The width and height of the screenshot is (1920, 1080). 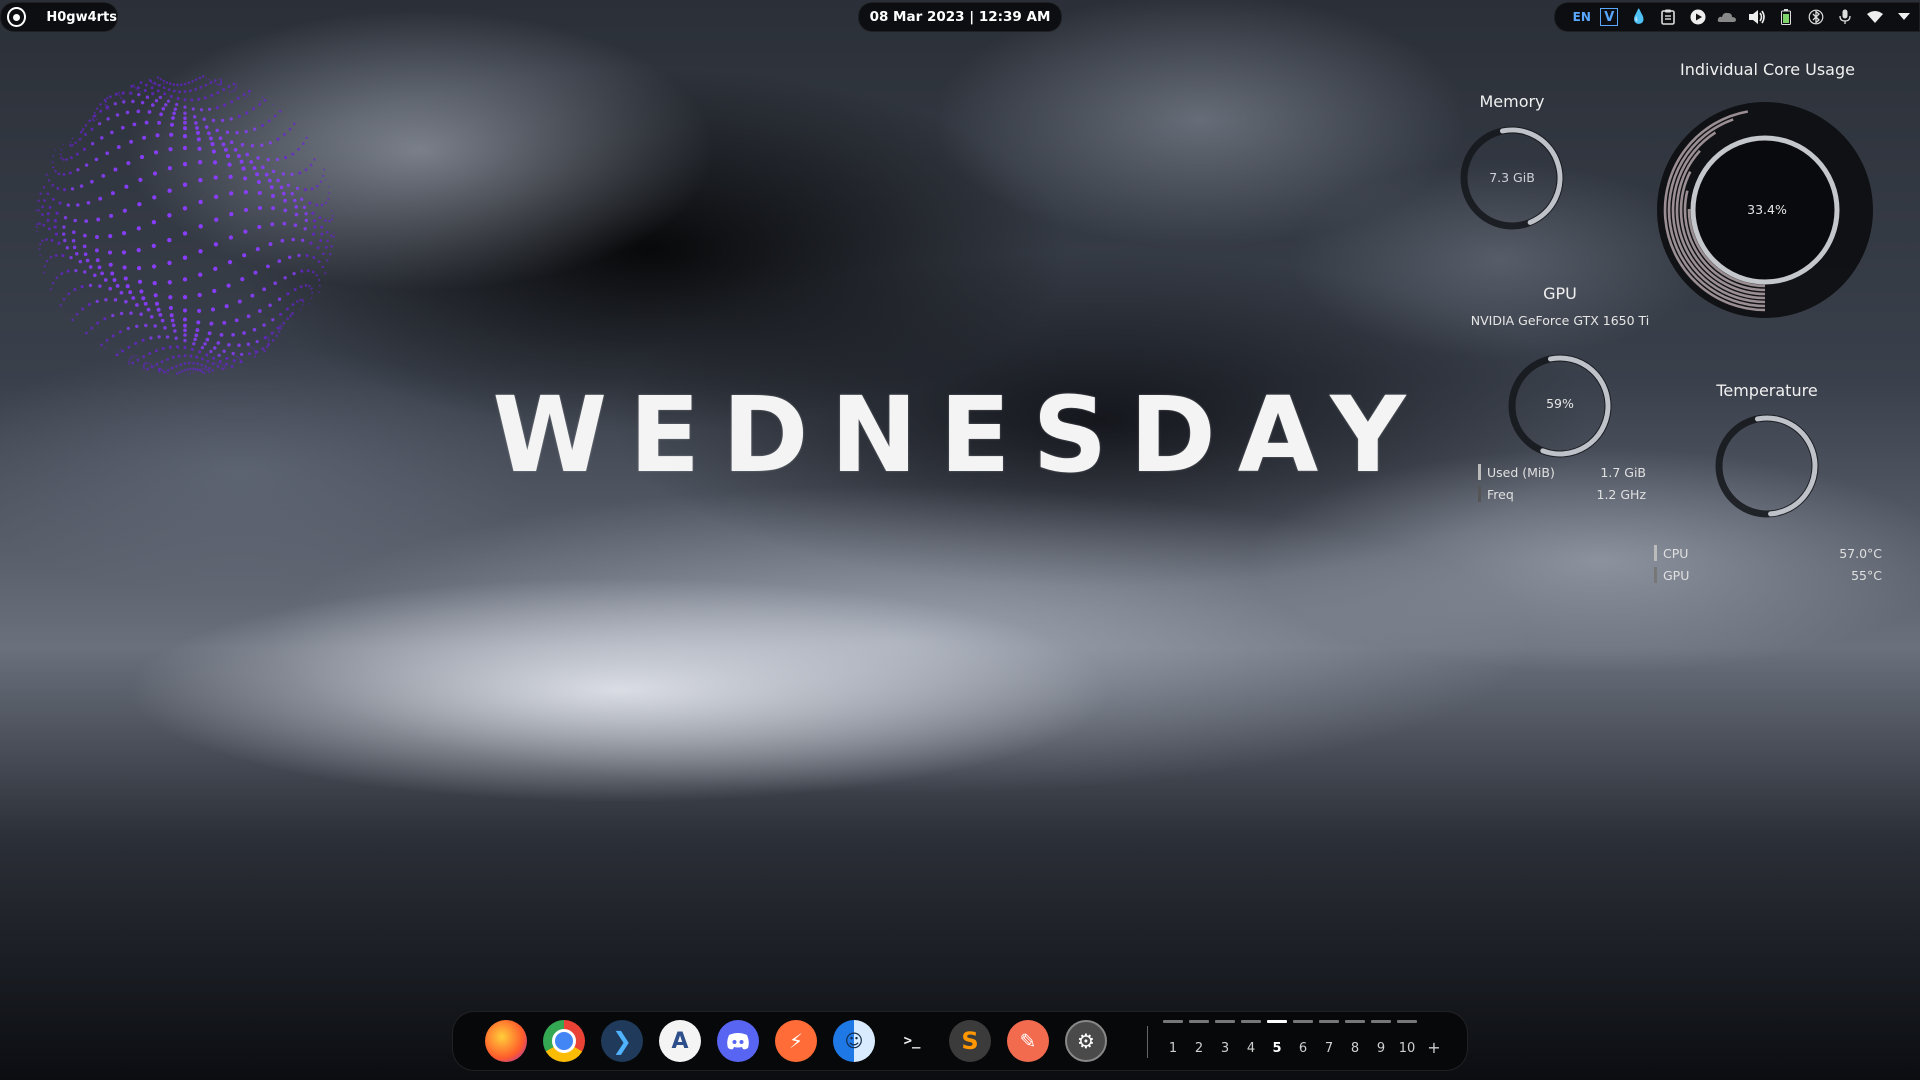 I want to click on temperature-label: Temperature, so click(x=1767, y=390).